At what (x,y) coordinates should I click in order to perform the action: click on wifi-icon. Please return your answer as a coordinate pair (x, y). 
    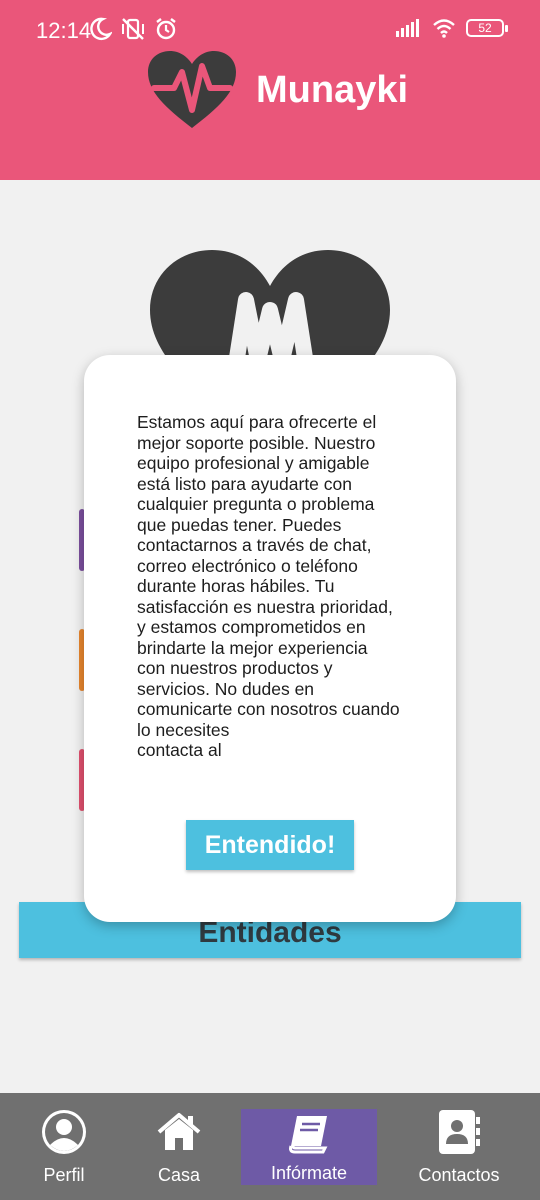
    Looking at the image, I should click on (444, 28).